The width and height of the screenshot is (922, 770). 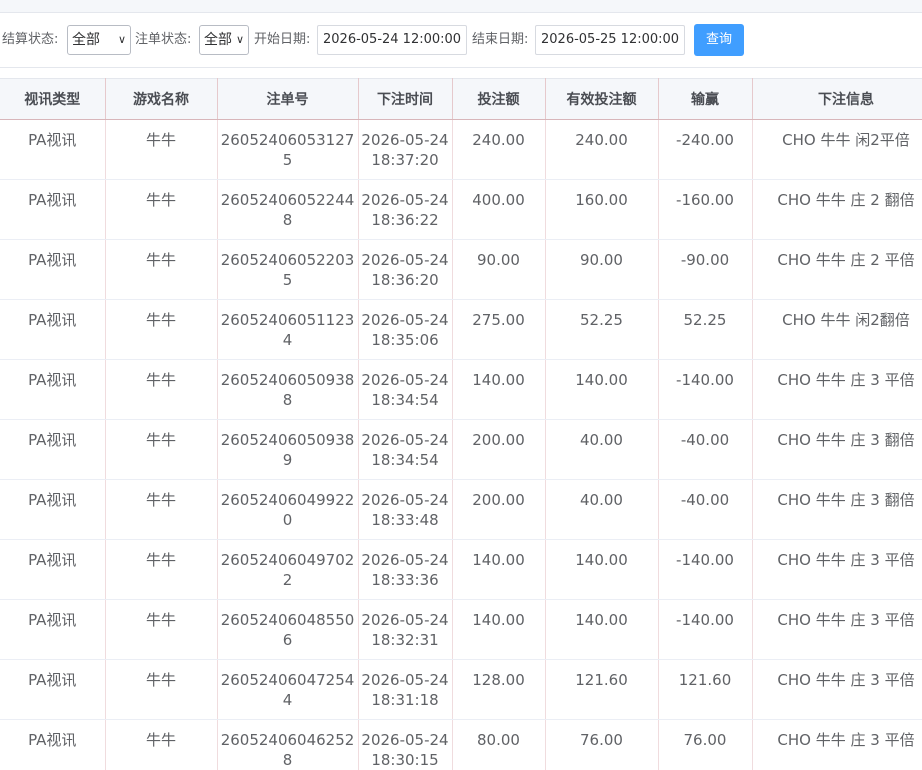 What do you see at coordinates (405, 569) in the screenshot?
I see `cell-bet-time: 2026-05-24 18:33:36` at bounding box center [405, 569].